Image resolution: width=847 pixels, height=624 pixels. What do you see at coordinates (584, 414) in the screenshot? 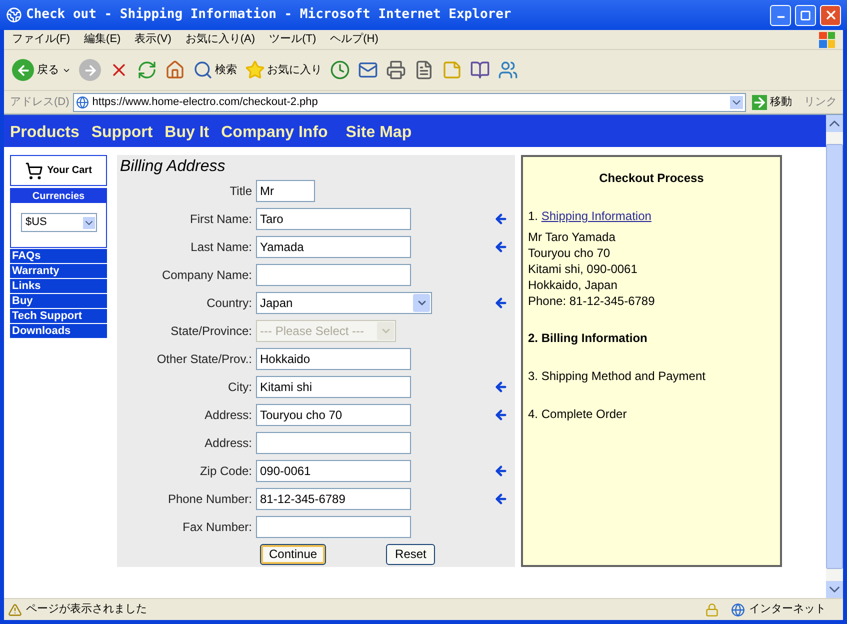
I see `step-label: Complete Order` at bounding box center [584, 414].